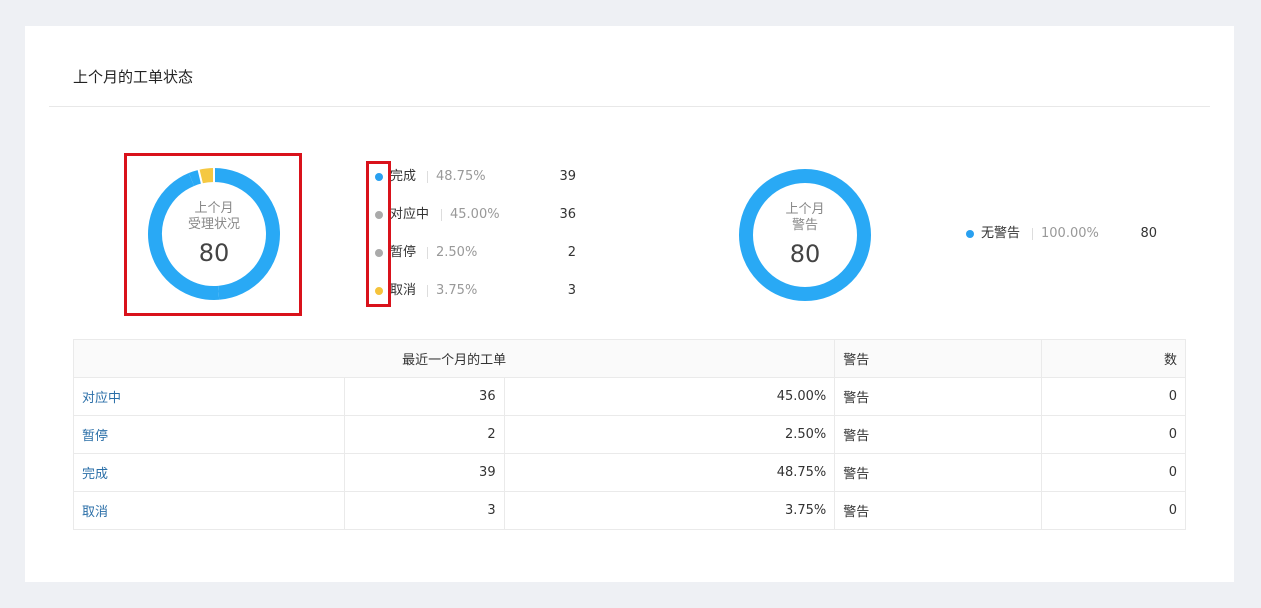 The height and width of the screenshot is (608, 1261). I want to click on legend-percentage: 100.00%, so click(1070, 233).